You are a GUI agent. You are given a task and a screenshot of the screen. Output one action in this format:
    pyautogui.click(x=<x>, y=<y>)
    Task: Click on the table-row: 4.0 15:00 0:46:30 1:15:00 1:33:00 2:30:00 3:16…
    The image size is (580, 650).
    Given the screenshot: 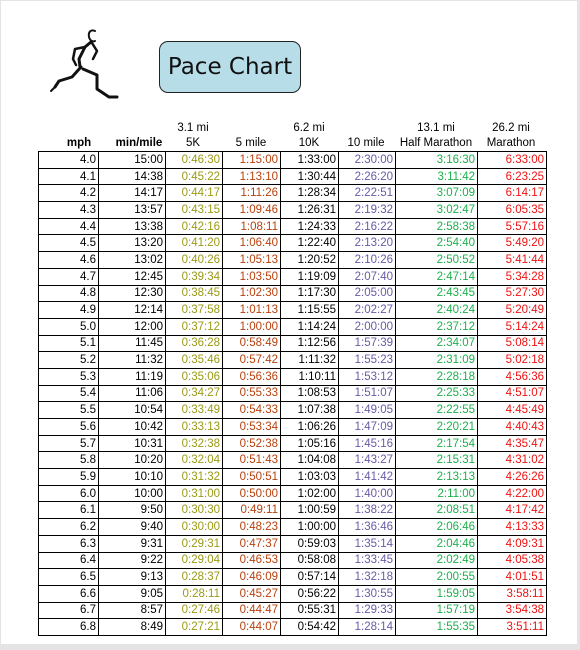 What is the action you would take?
    pyautogui.click(x=292, y=160)
    